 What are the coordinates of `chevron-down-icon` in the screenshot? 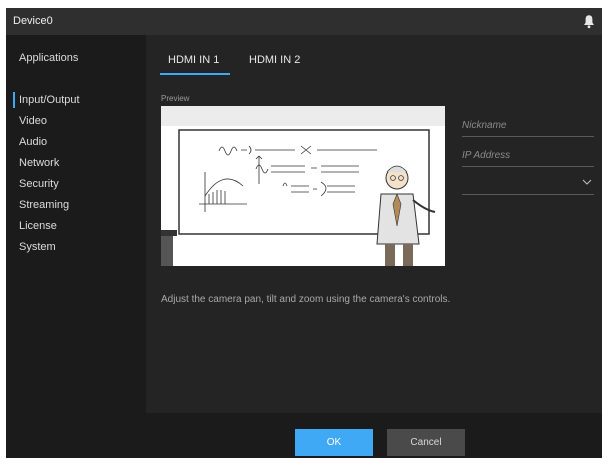 It's located at (587, 182).